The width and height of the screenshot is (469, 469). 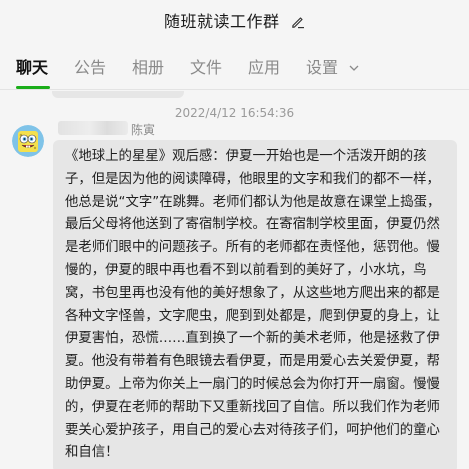 I want to click on tab-chat-label: 聊天, so click(x=32, y=67).